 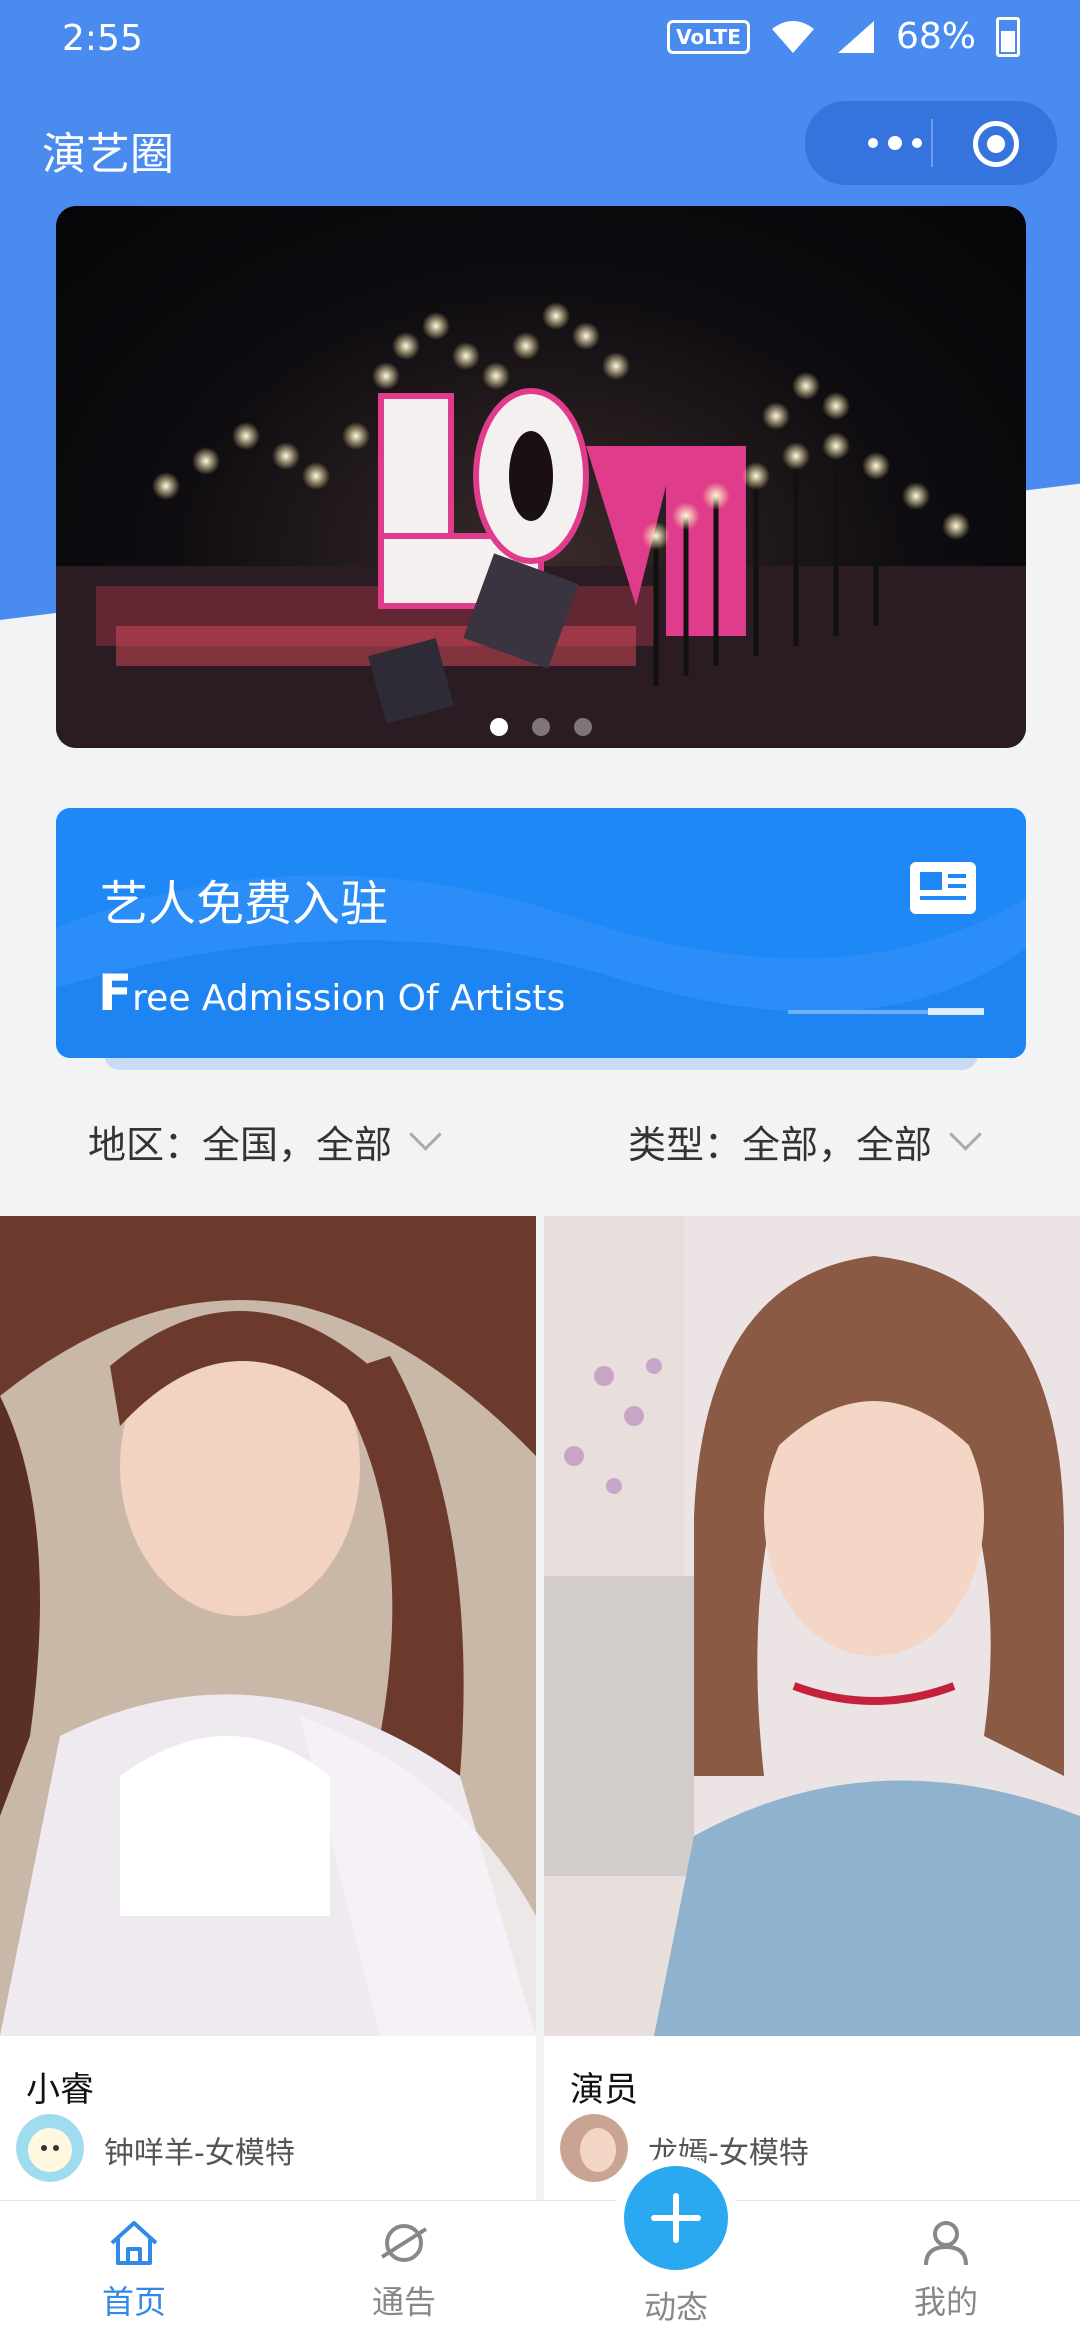 I want to click on battery-percent: 68%, so click(x=935, y=36).